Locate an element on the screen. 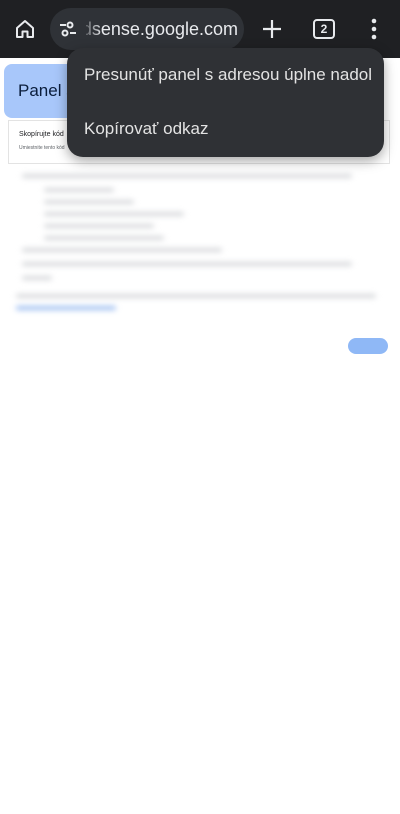 The height and width of the screenshot is (814, 400). address-bar: adsense.google.com is located at coordinates (147, 29).